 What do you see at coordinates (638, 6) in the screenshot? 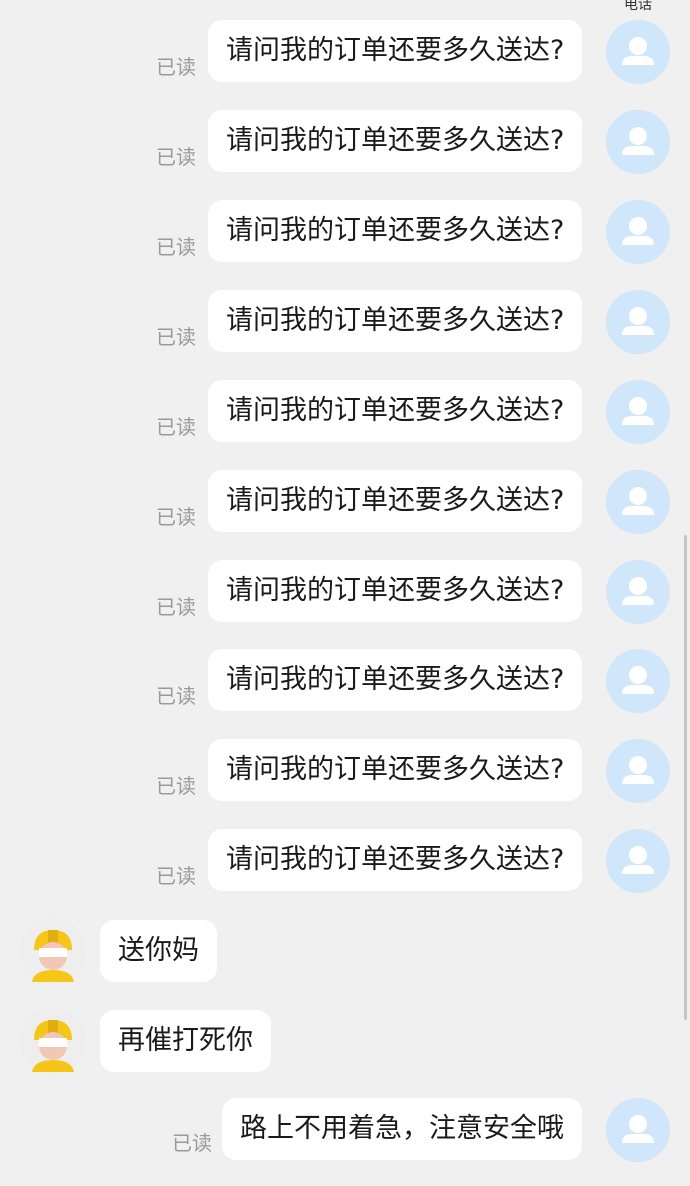
I see `top-clipped-label: 电话` at bounding box center [638, 6].